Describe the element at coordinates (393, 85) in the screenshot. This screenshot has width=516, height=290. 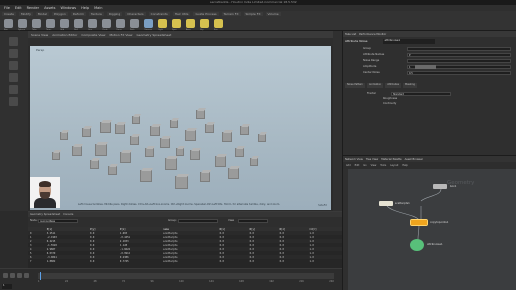
I see `subtab-attributes: Attributes` at that location.